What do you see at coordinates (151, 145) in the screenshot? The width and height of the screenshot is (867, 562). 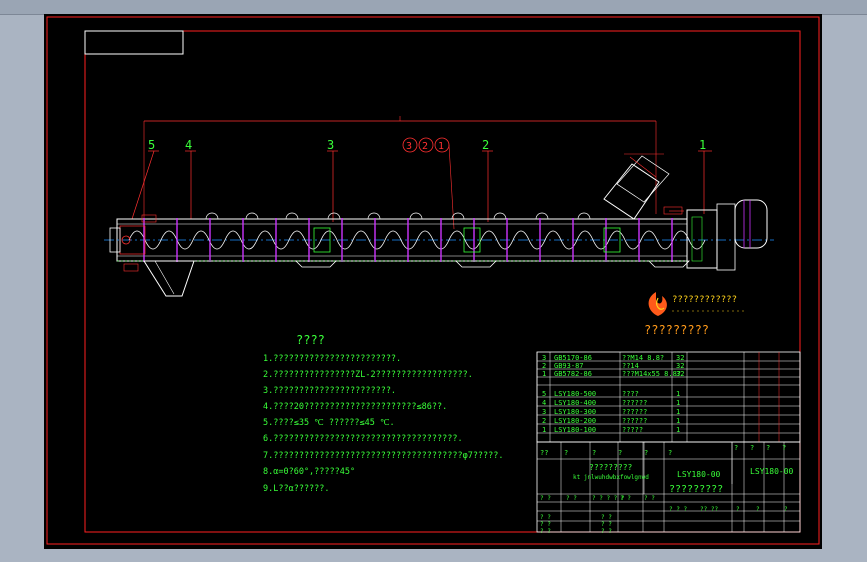 I see `svg-text: 5` at bounding box center [151, 145].